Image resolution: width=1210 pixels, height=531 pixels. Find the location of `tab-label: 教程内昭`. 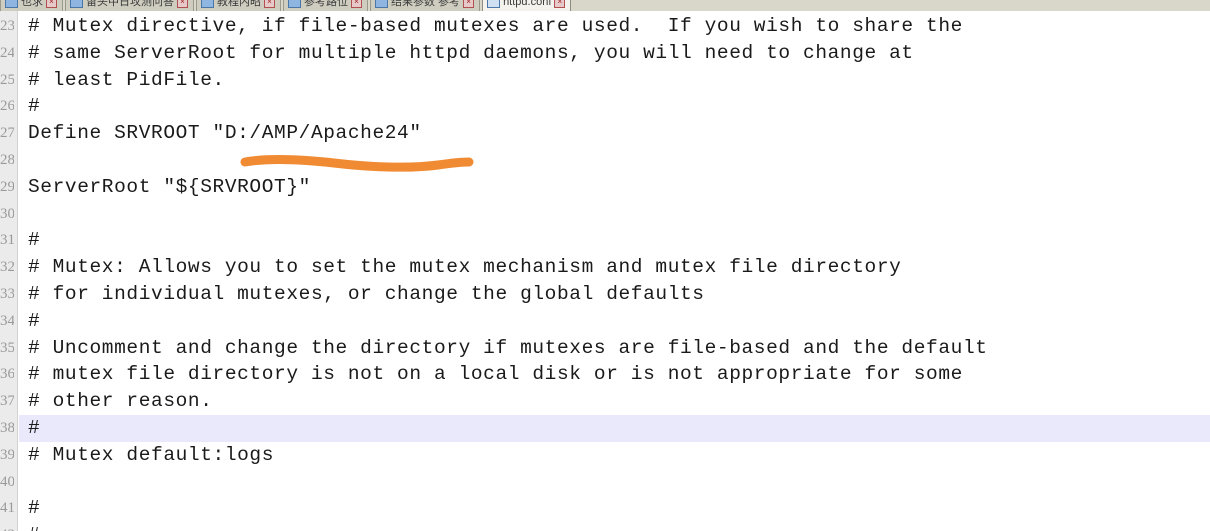

tab-label: 教程内昭 is located at coordinates (239, 4).